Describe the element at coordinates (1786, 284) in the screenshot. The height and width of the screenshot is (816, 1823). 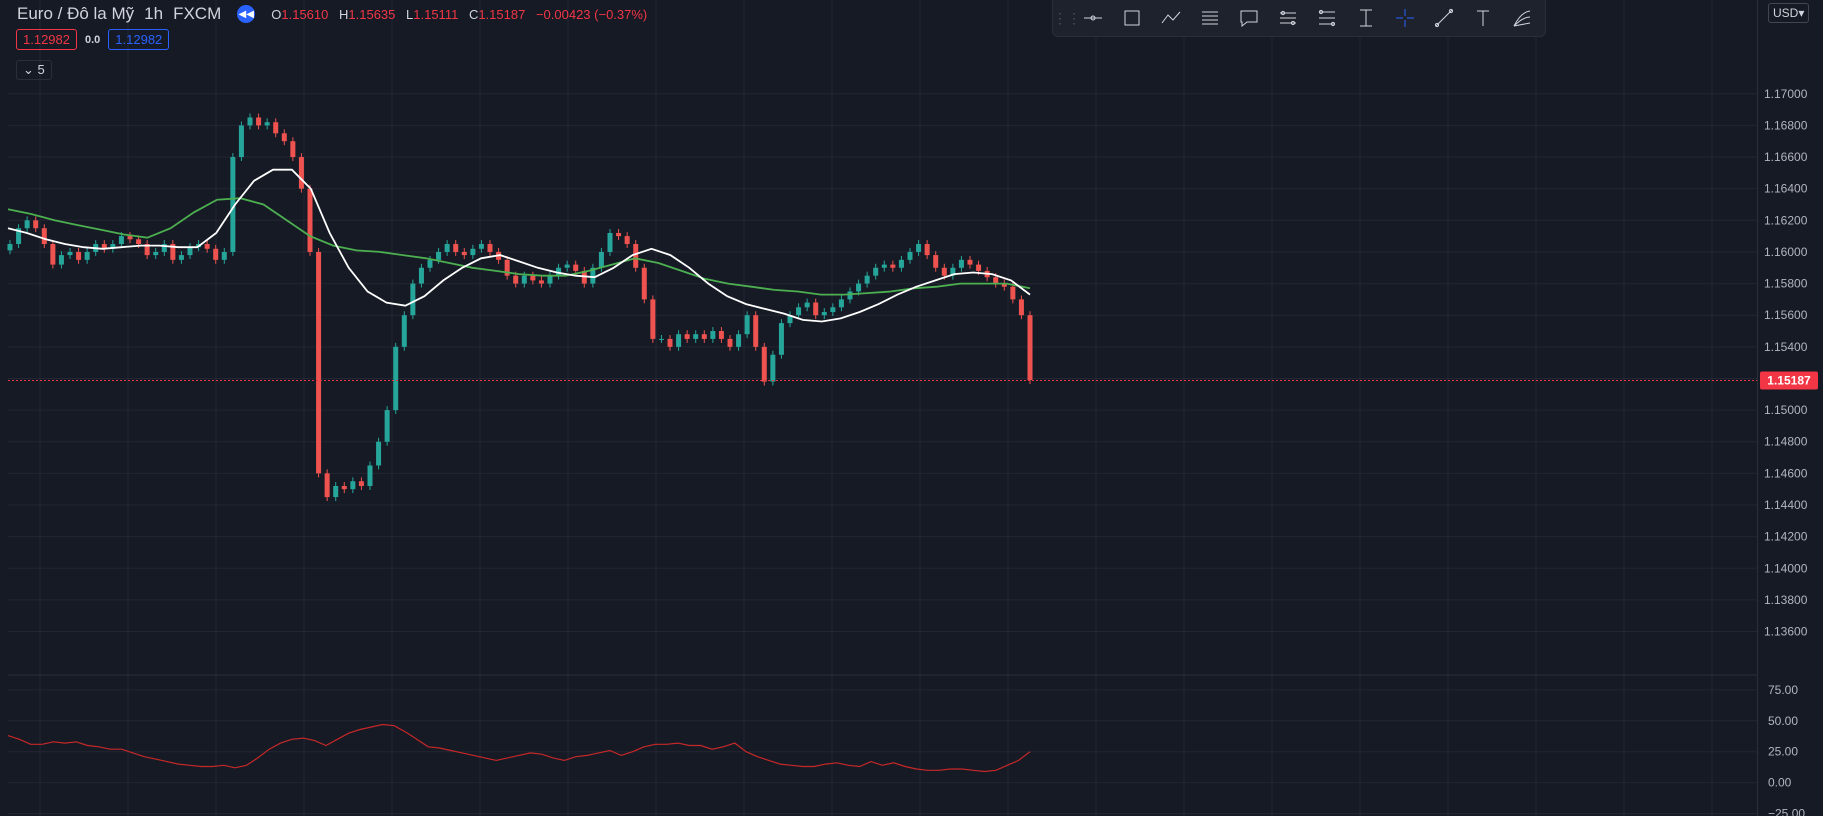
I see `price-tick-label: 1.15800` at that location.